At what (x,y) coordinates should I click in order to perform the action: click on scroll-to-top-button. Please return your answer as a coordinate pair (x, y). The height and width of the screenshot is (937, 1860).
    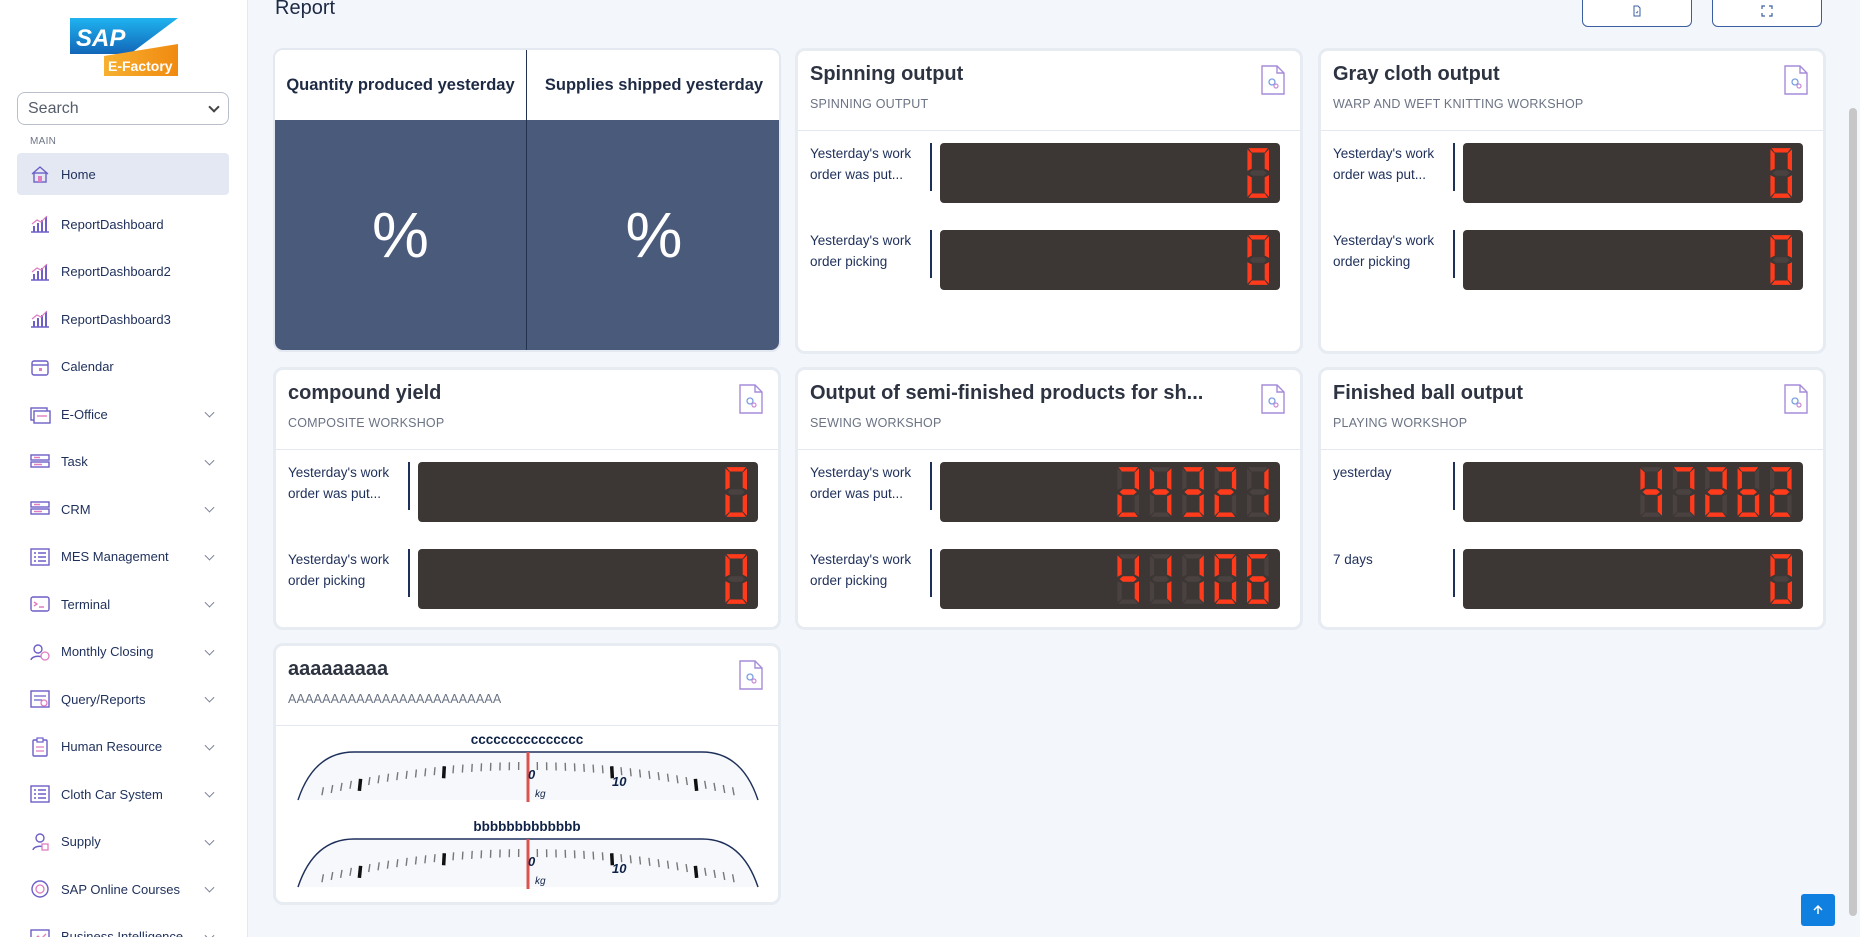
    Looking at the image, I should click on (1818, 910).